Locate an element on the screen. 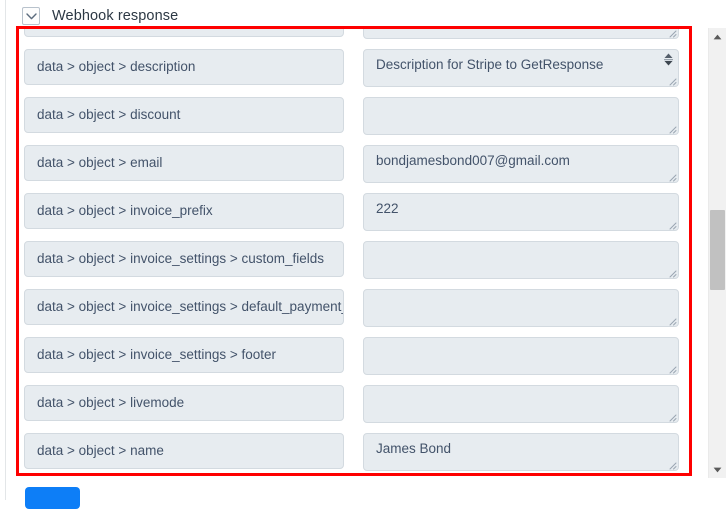  chevron-down-glyph is located at coordinates (31, 15).